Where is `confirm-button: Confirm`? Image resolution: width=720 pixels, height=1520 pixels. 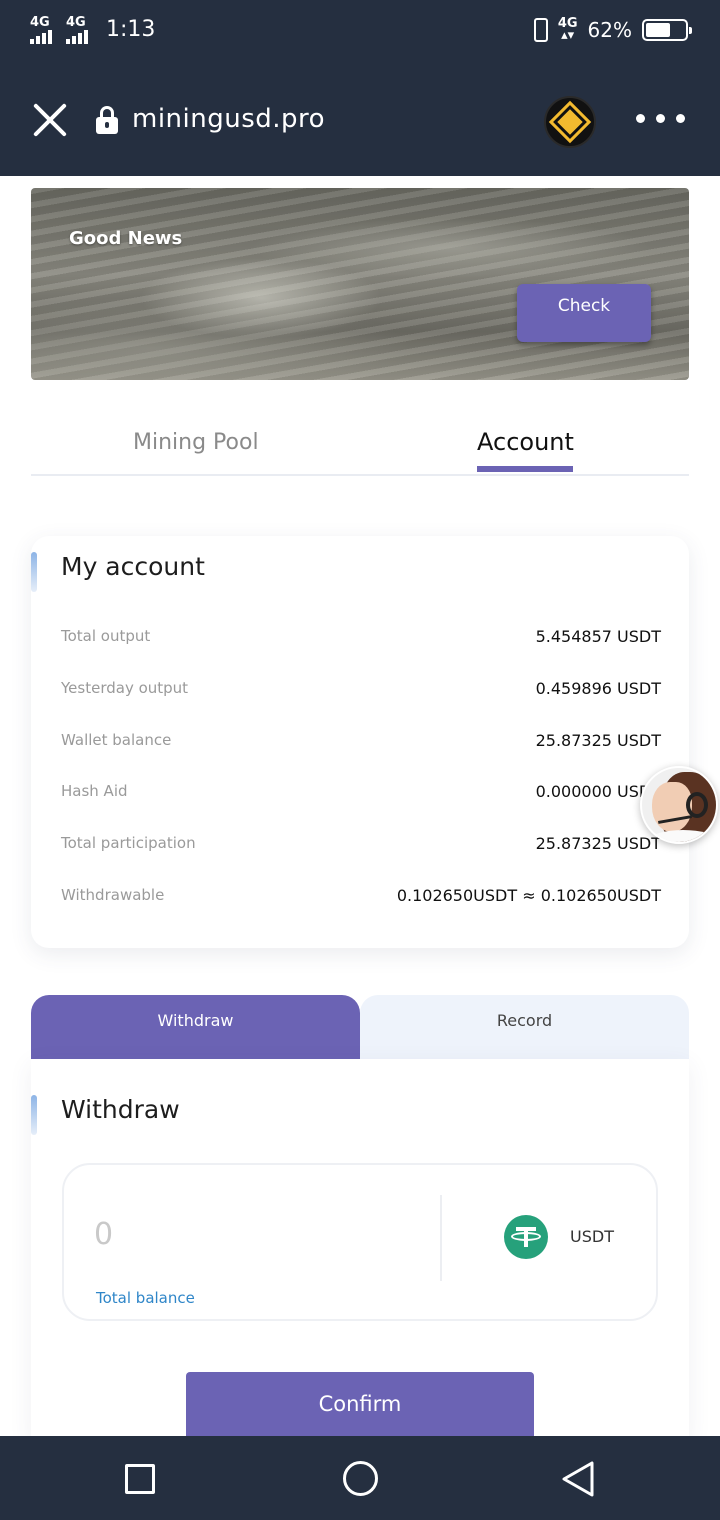 confirm-button: Confirm is located at coordinates (360, 1408).